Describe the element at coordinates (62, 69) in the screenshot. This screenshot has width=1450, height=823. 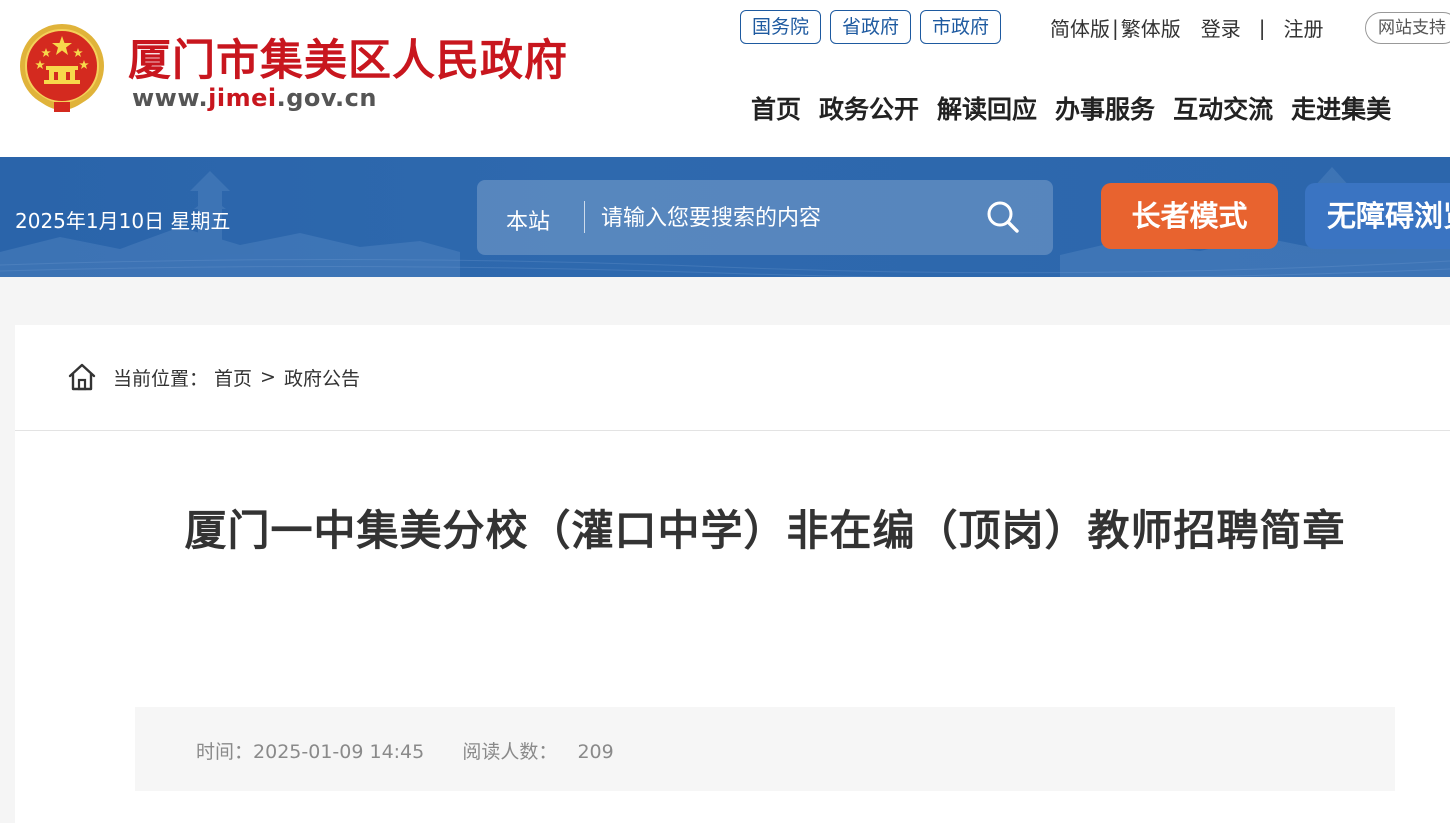
I see `national-emblem-icon` at that location.